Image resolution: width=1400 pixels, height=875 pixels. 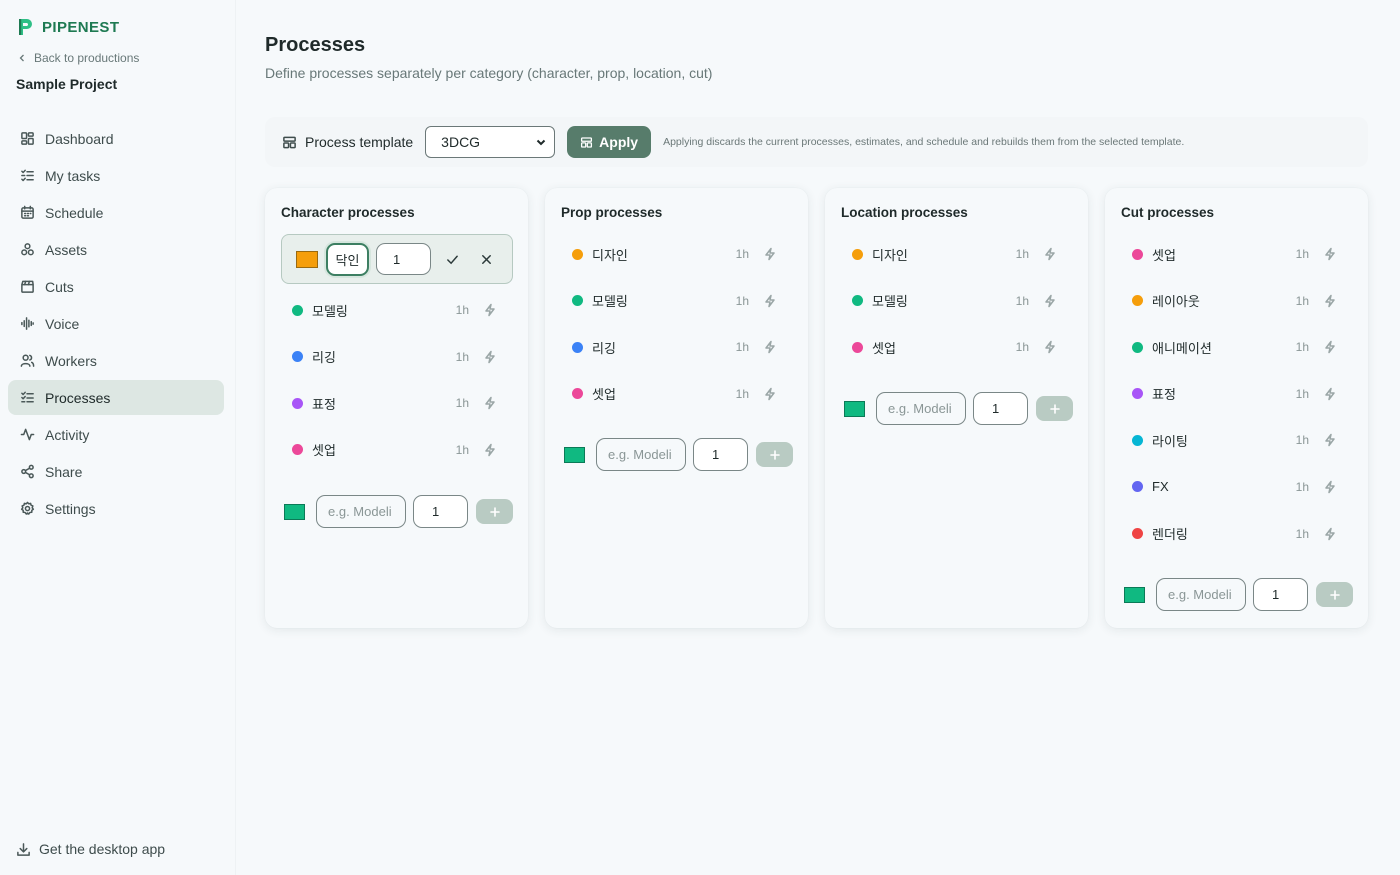 I want to click on logo: PIPENEST, so click(x=67, y=27).